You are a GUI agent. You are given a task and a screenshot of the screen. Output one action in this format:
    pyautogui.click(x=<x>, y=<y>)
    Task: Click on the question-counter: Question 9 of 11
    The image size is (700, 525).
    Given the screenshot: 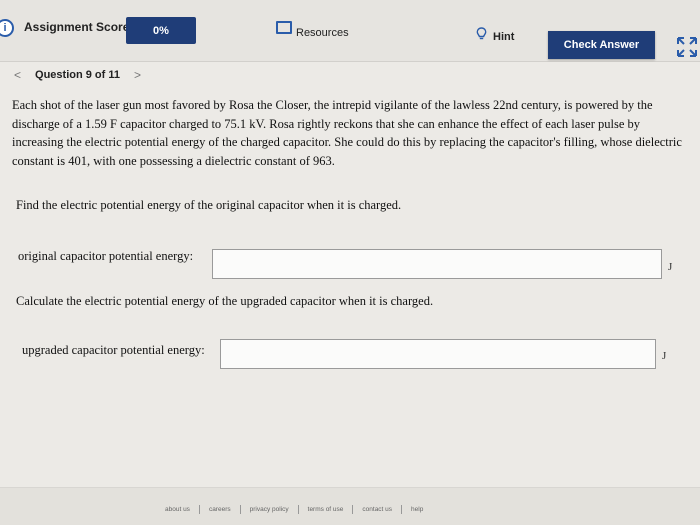 What is the action you would take?
    pyautogui.click(x=77, y=75)
    